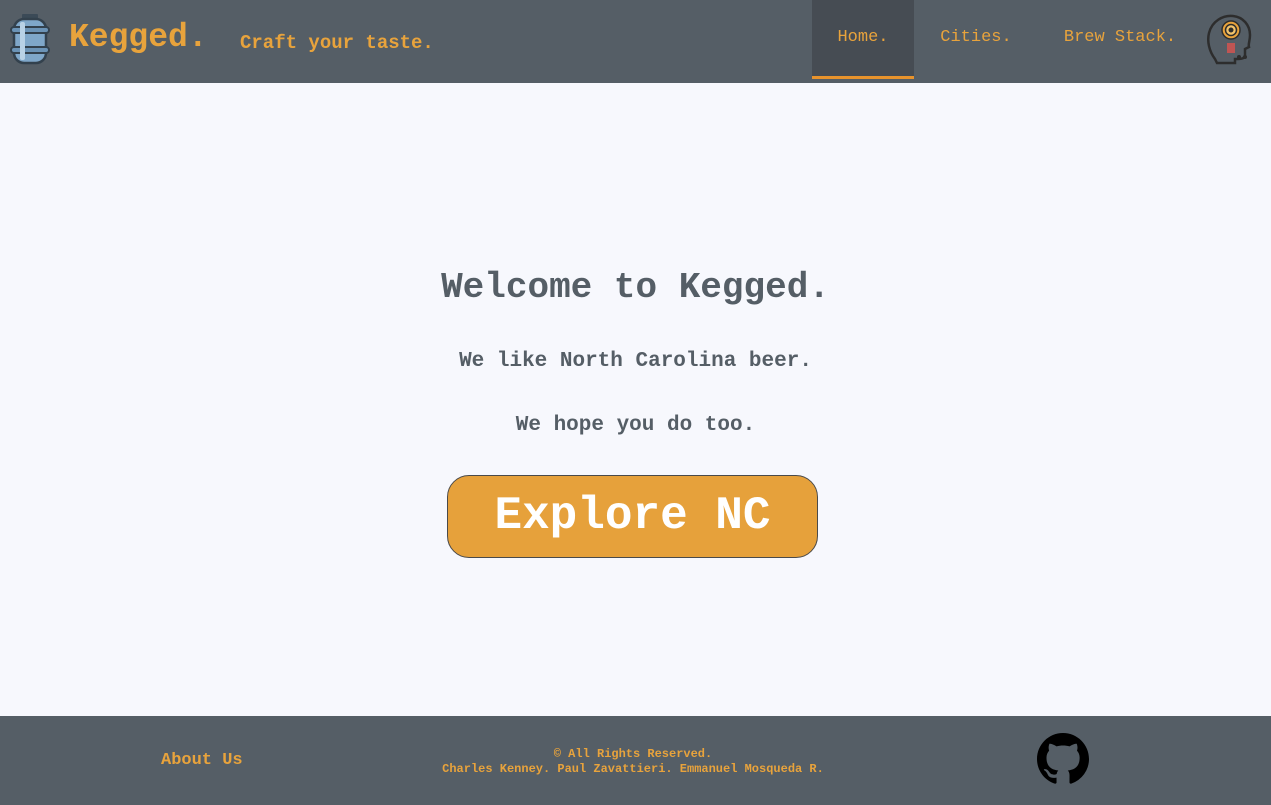  What do you see at coordinates (1063, 759) in the screenshot?
I see `github-icon` at bounding box center [1063, 759].